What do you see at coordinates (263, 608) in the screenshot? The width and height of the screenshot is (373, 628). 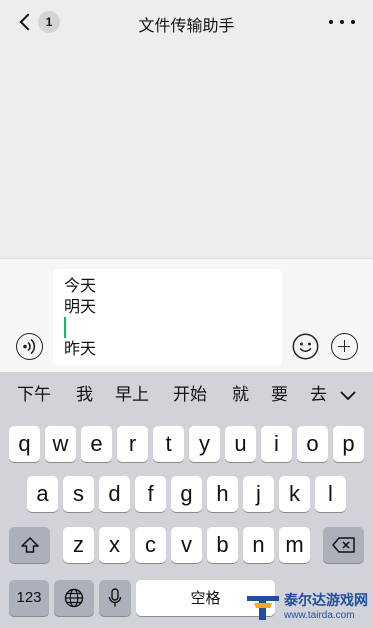 I see `watermark-logo-icon` at bounding box center [263, 608].